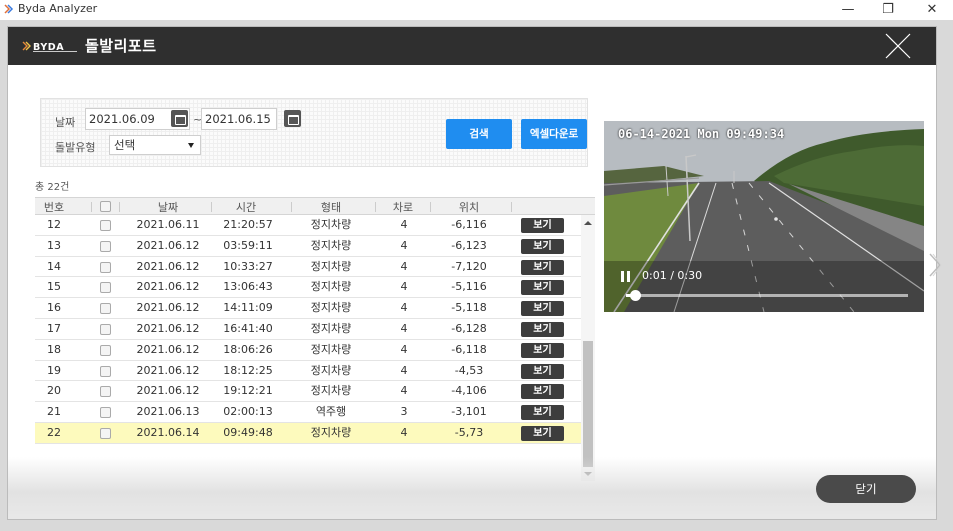 Image resolution: width=953 pixels, height=531 pixels. Describe the element at coordinates (248, 245) in the screenshot. I see `cell-time: 03:59:11` at that location.